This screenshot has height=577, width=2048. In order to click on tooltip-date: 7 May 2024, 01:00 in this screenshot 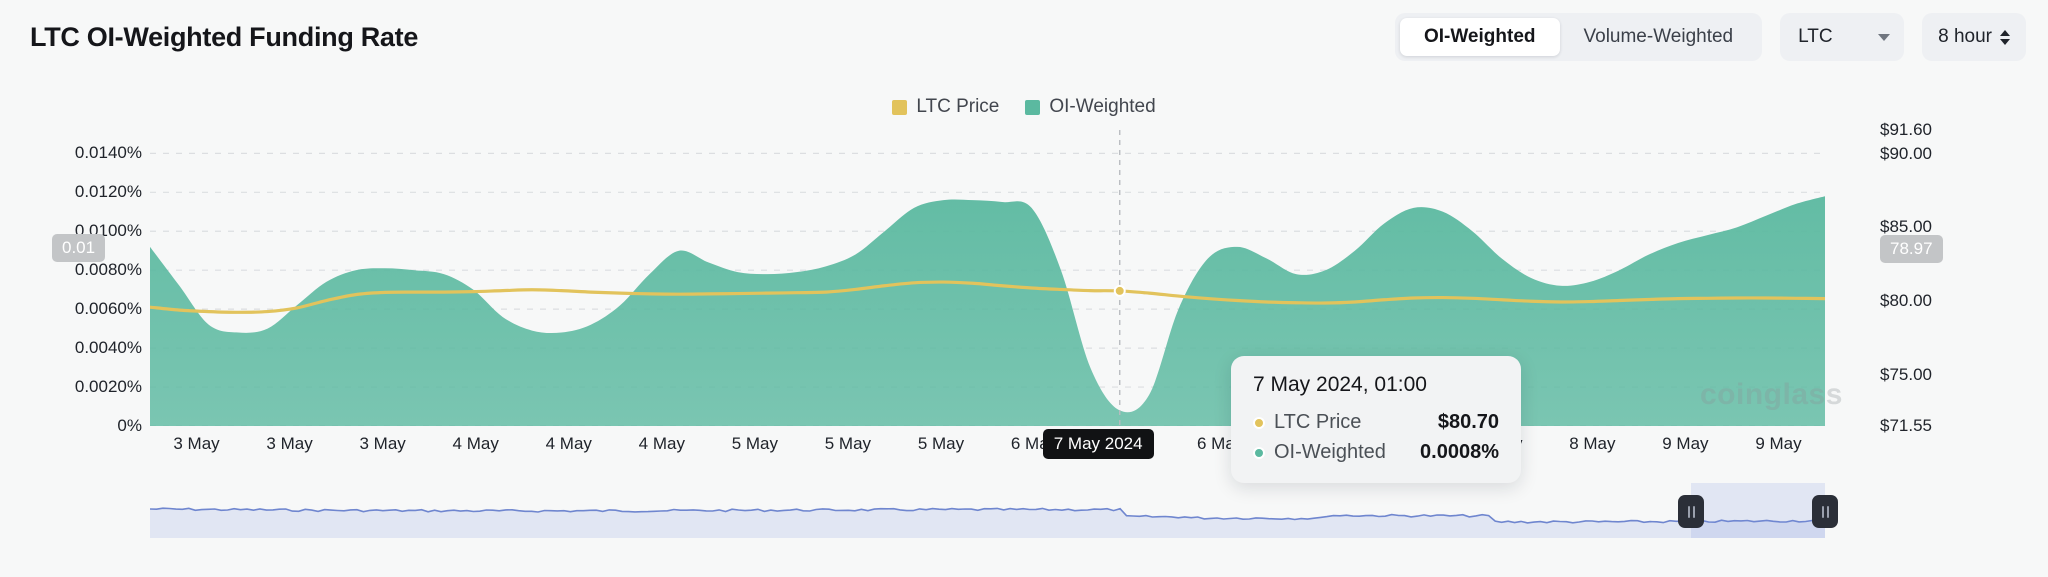, I will do `click(1340, 384)`.